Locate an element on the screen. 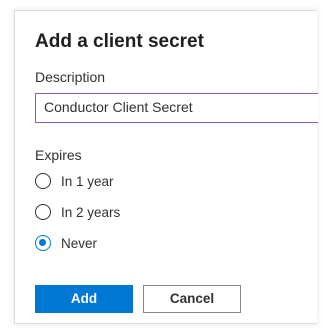  radio-checked-icon is located at coordinates (43, 243).